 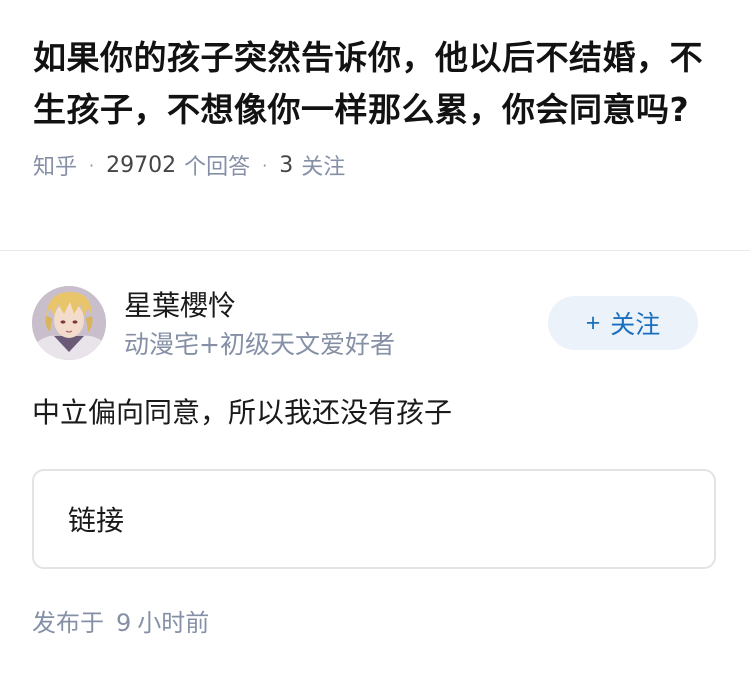 What do you see at coordinates (180, 306) in the screenshot?
I see `author-name: 星葉櫻怜` at bounding box center [180, 306].